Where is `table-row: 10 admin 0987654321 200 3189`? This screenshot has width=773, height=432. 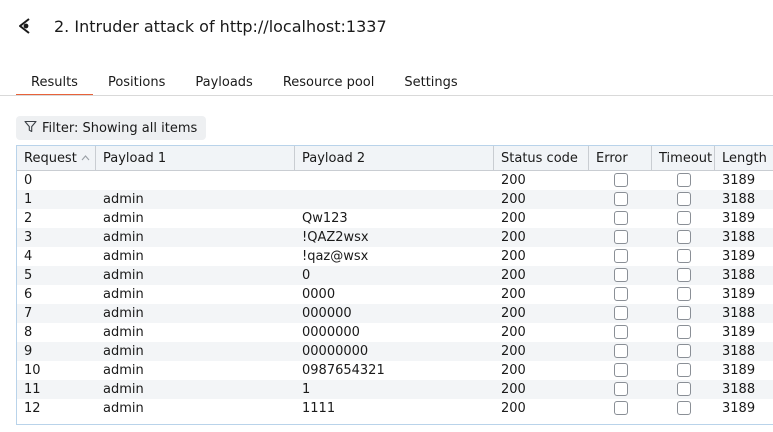 table-row: 10 admin 0987654321 200 3189 is located at coordinates (395, 370).